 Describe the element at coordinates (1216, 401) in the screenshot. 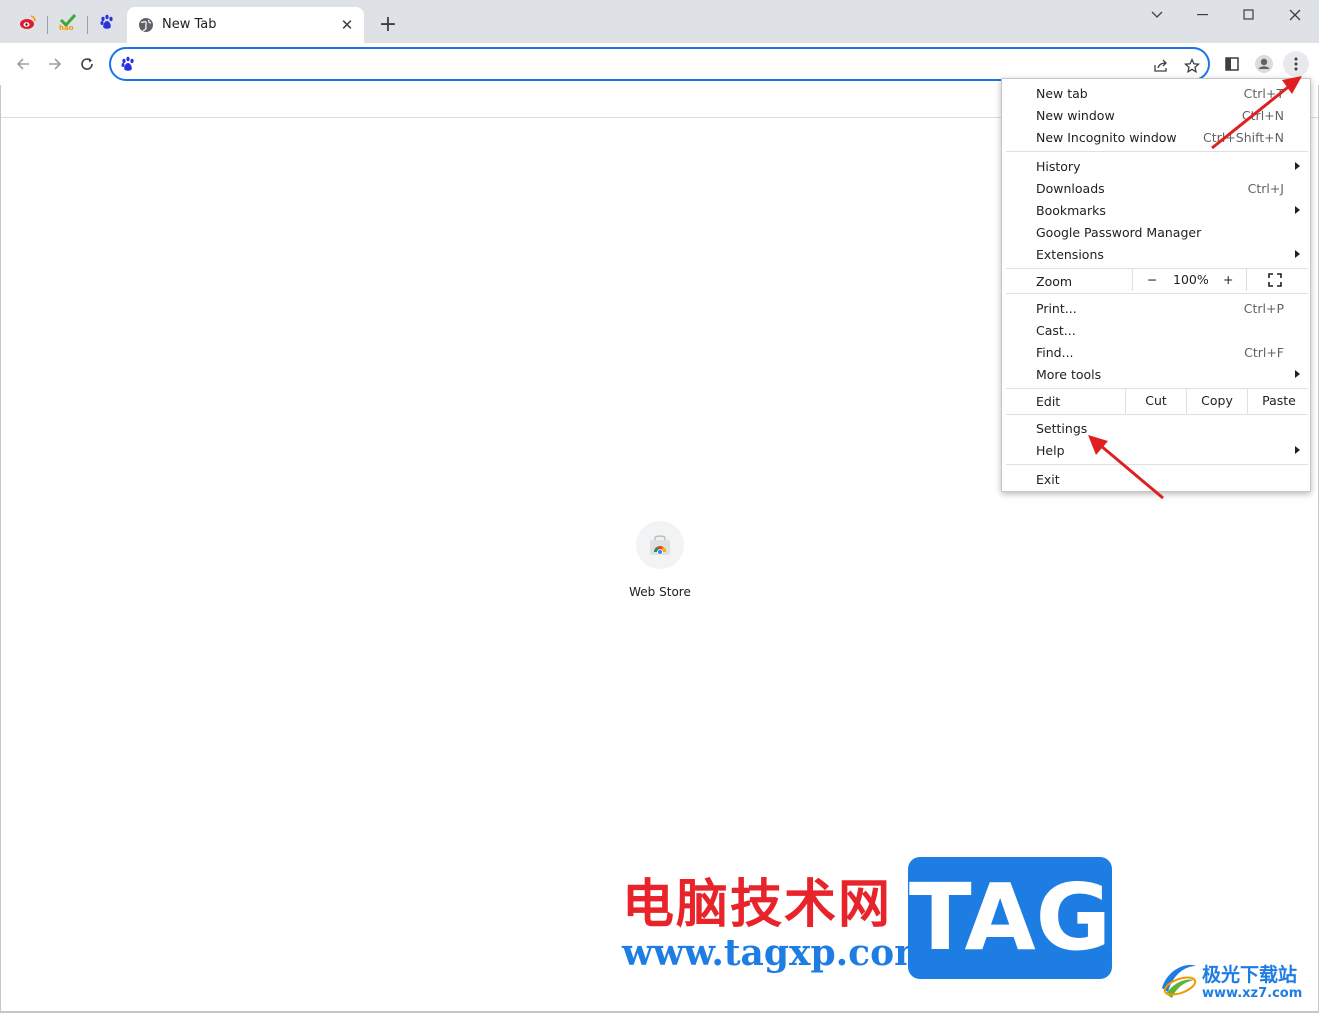

I see `edit-copy-button: Copy` at that location.